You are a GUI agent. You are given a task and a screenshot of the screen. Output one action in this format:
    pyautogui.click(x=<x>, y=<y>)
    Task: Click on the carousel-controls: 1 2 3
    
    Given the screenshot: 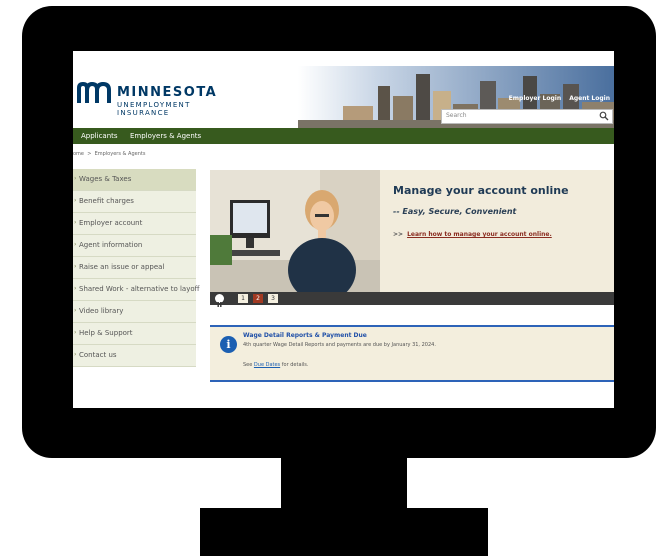 What is the action you would take?
    pyautogui.click(x=412, y=299)
    